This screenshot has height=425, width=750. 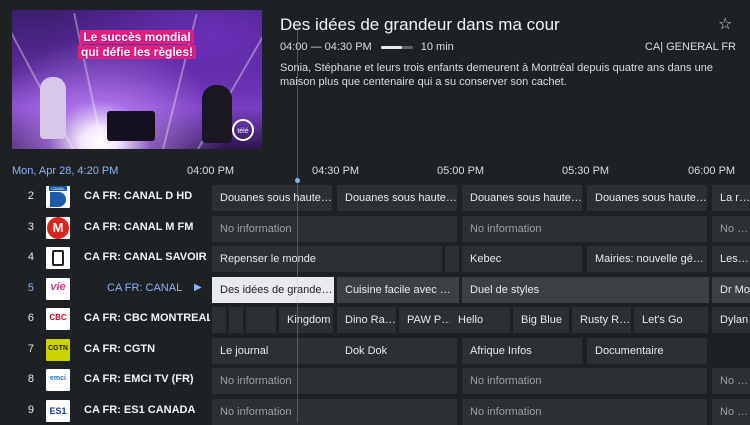 I want to click on channel-number: 6, so click(x=30, y=318).